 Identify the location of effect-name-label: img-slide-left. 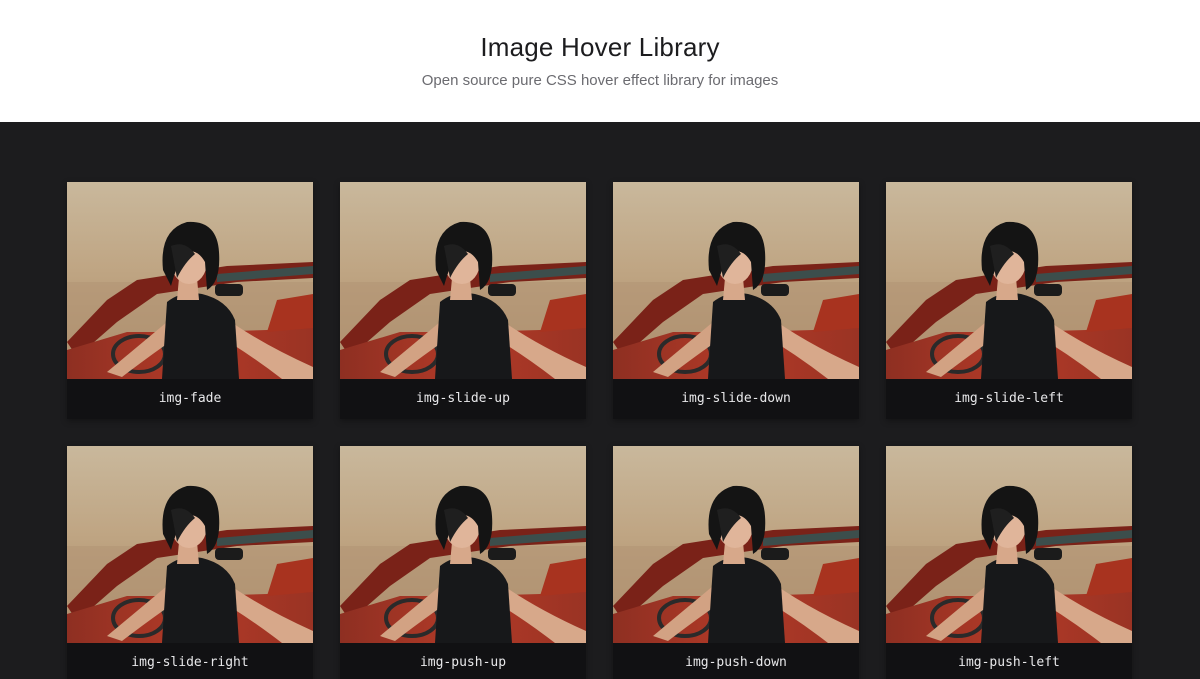
(1009, 398).